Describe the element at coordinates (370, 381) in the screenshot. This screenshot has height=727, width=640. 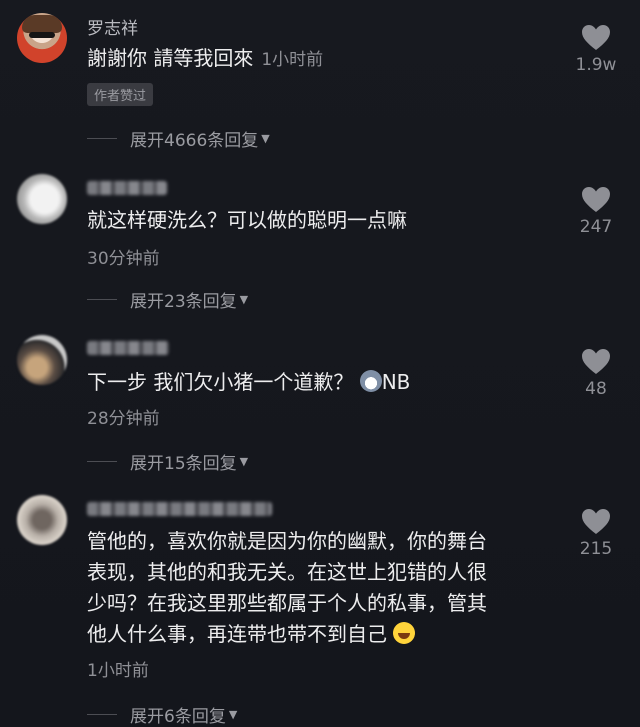
I see `wolf-emoji-icon` at that location.